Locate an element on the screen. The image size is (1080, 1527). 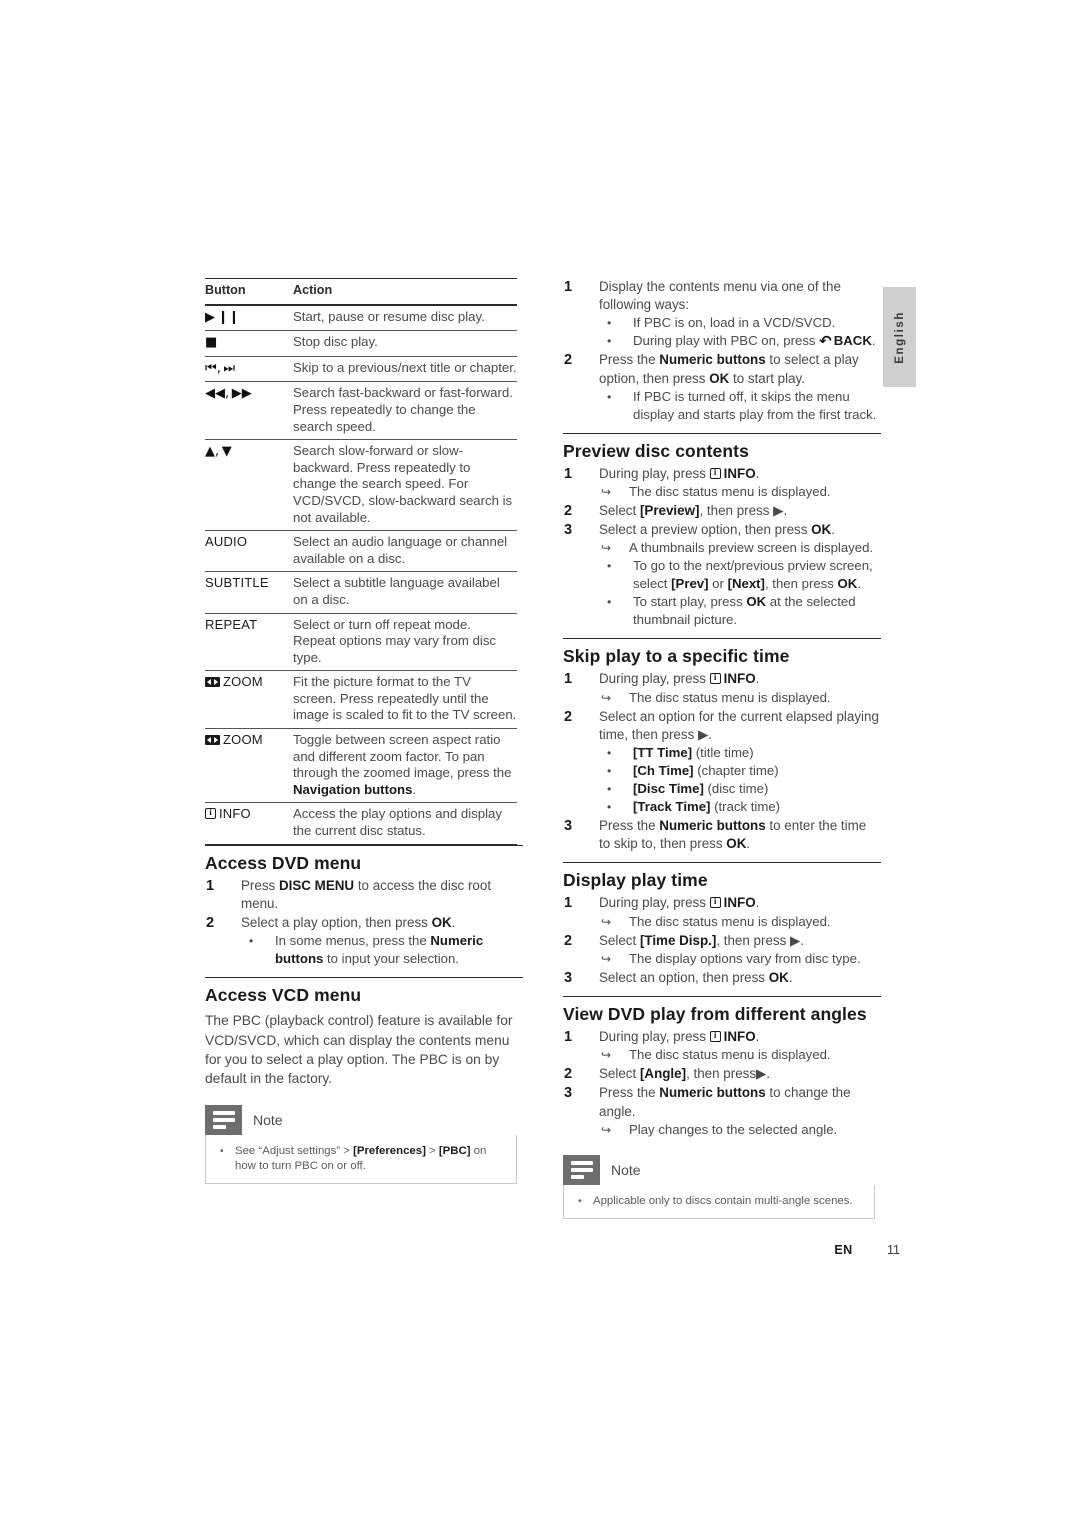
emphasis: [Time Disp.] is located at coordinates (678, 940).